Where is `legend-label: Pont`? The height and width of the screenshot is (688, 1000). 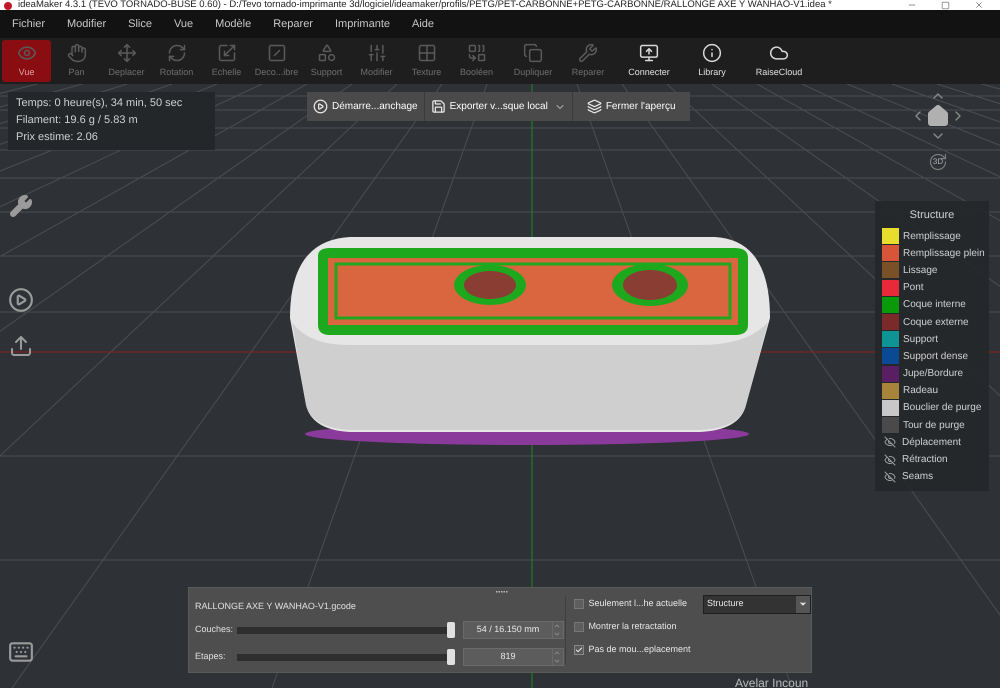 legend-label: Pont is located at coordinates (913, 288).